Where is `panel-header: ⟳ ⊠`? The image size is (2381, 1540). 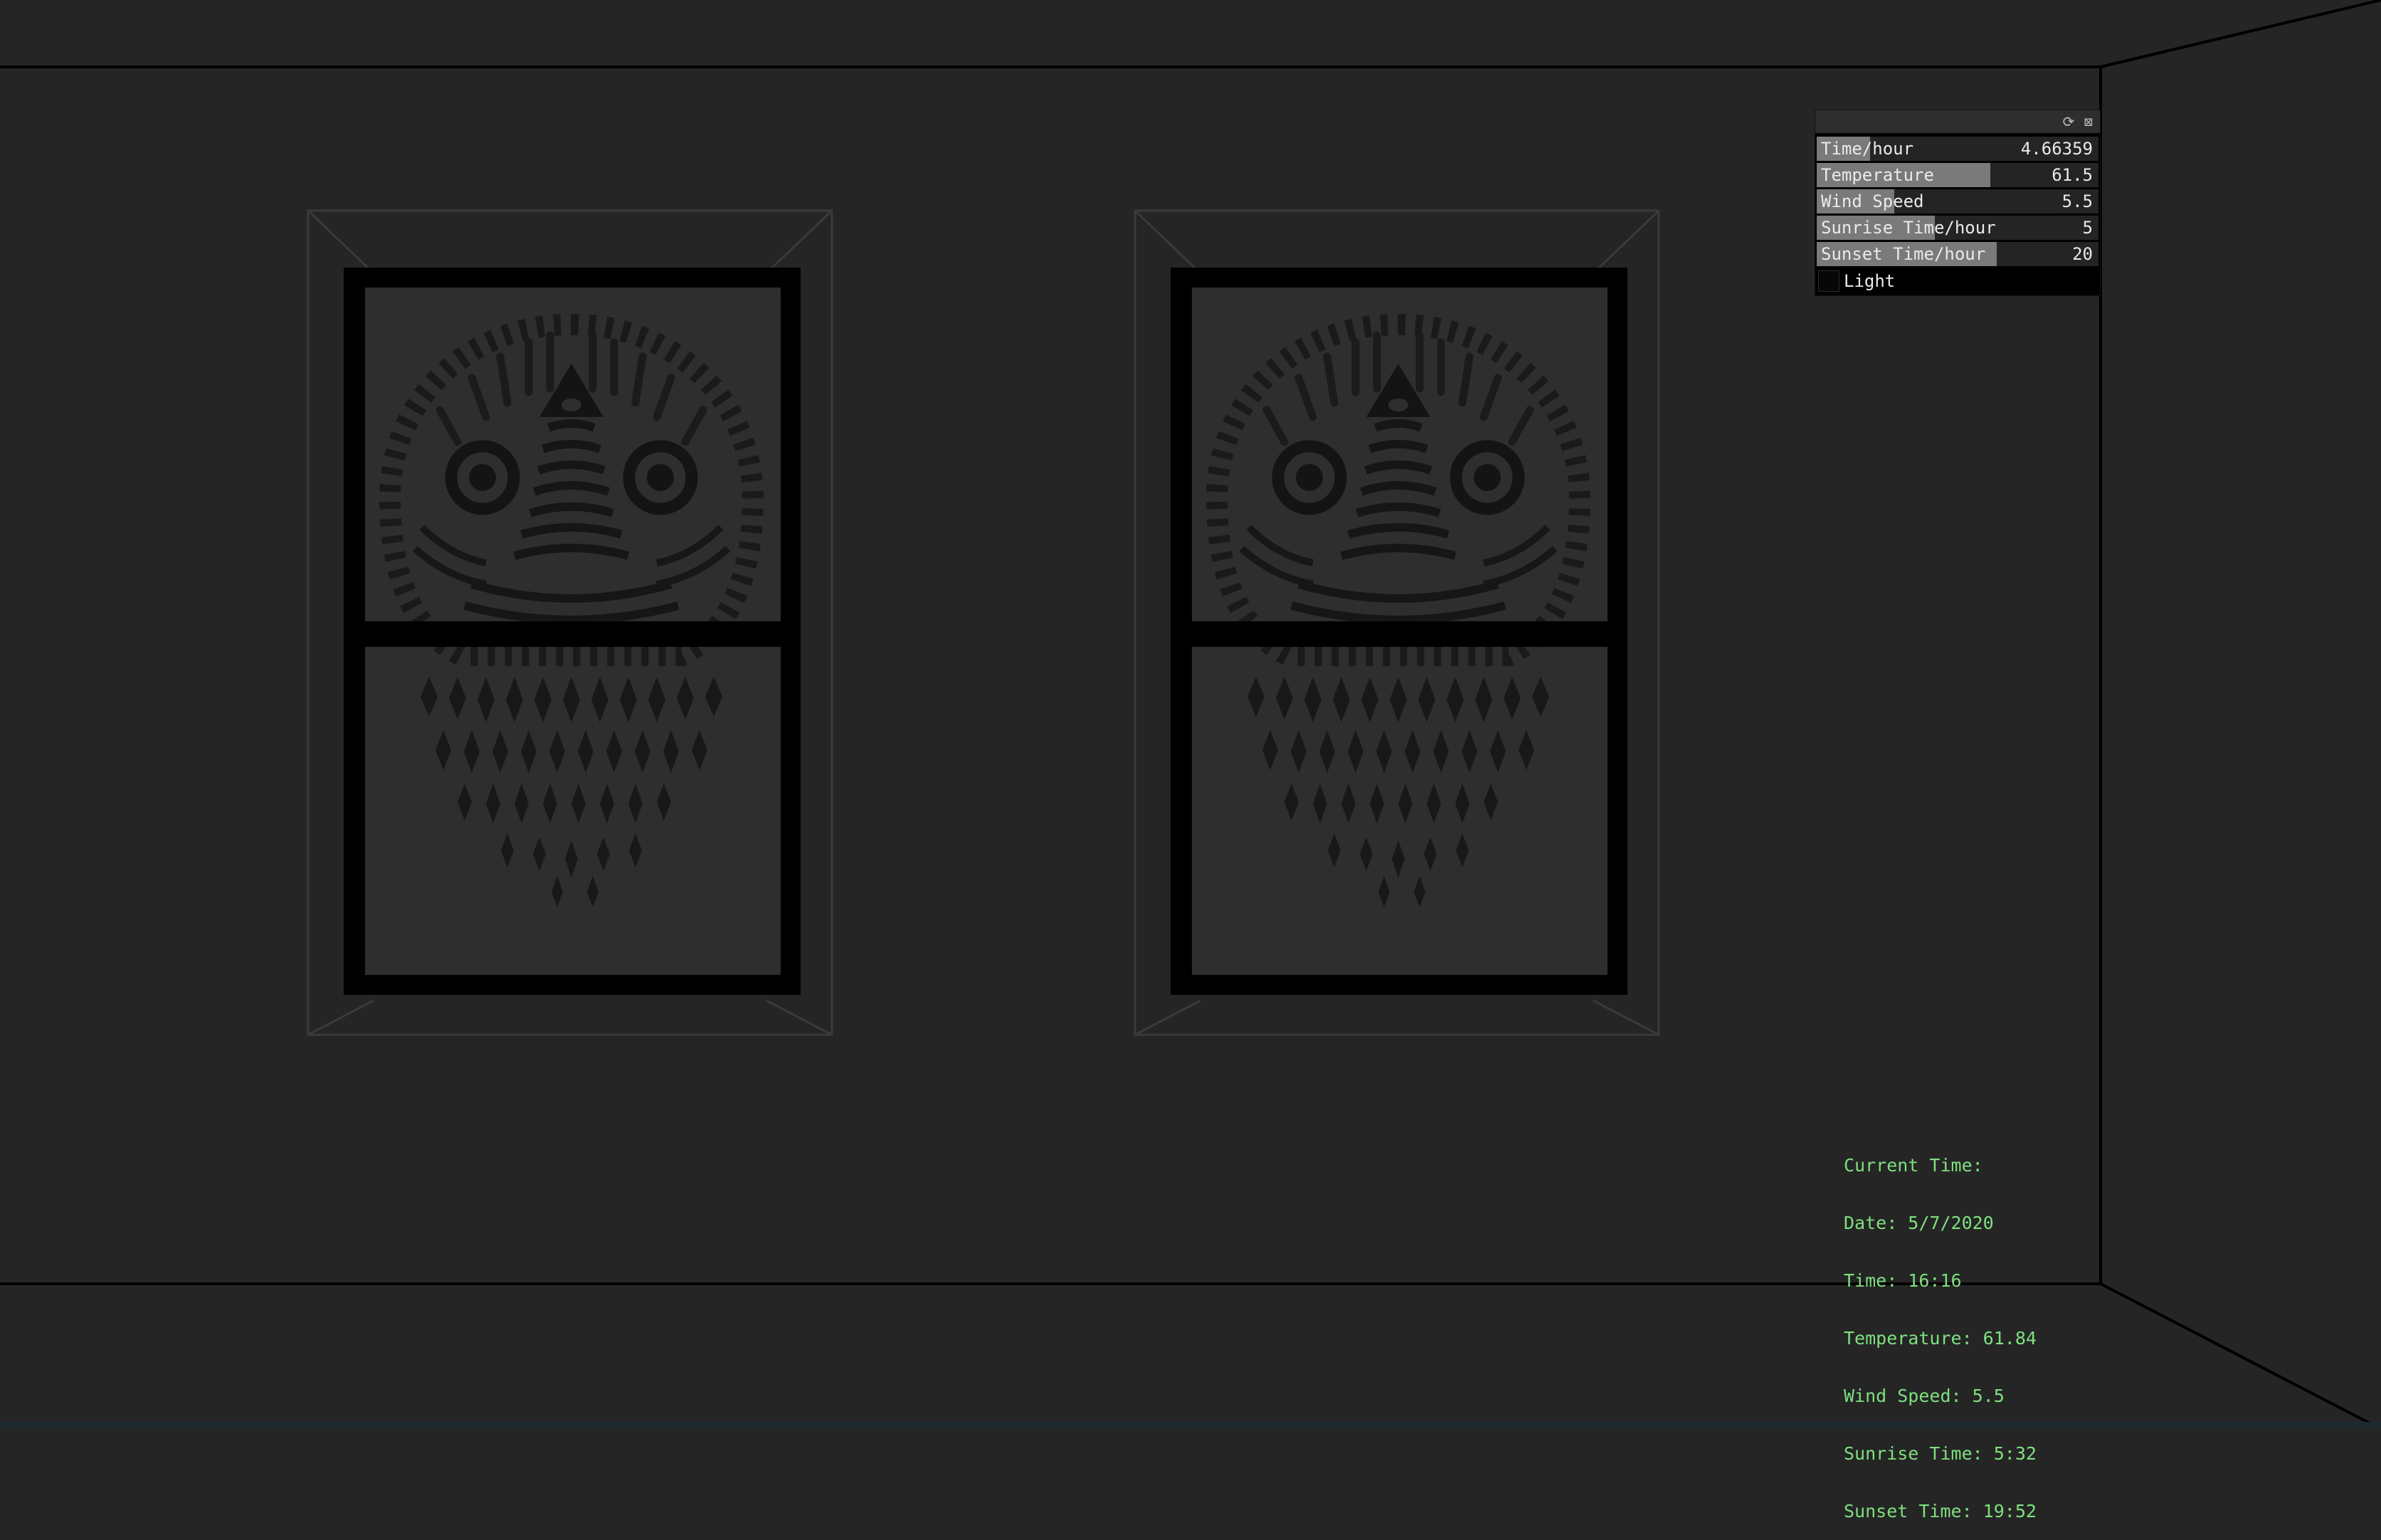 panel-header: ⟳ ⊠ is located at coordinates (1958, 122).